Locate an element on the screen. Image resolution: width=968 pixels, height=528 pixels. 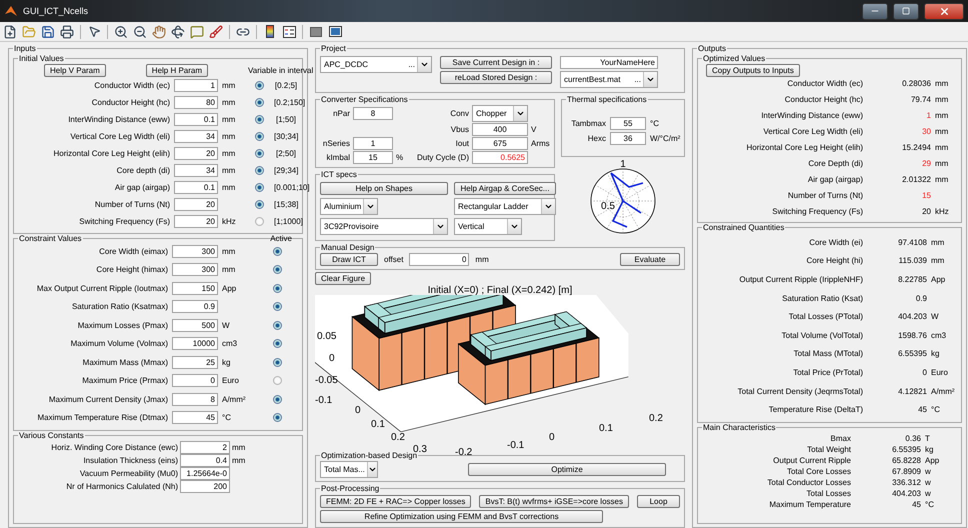
axis-tick-label: 0.1 is located at coordinates (378, 424).